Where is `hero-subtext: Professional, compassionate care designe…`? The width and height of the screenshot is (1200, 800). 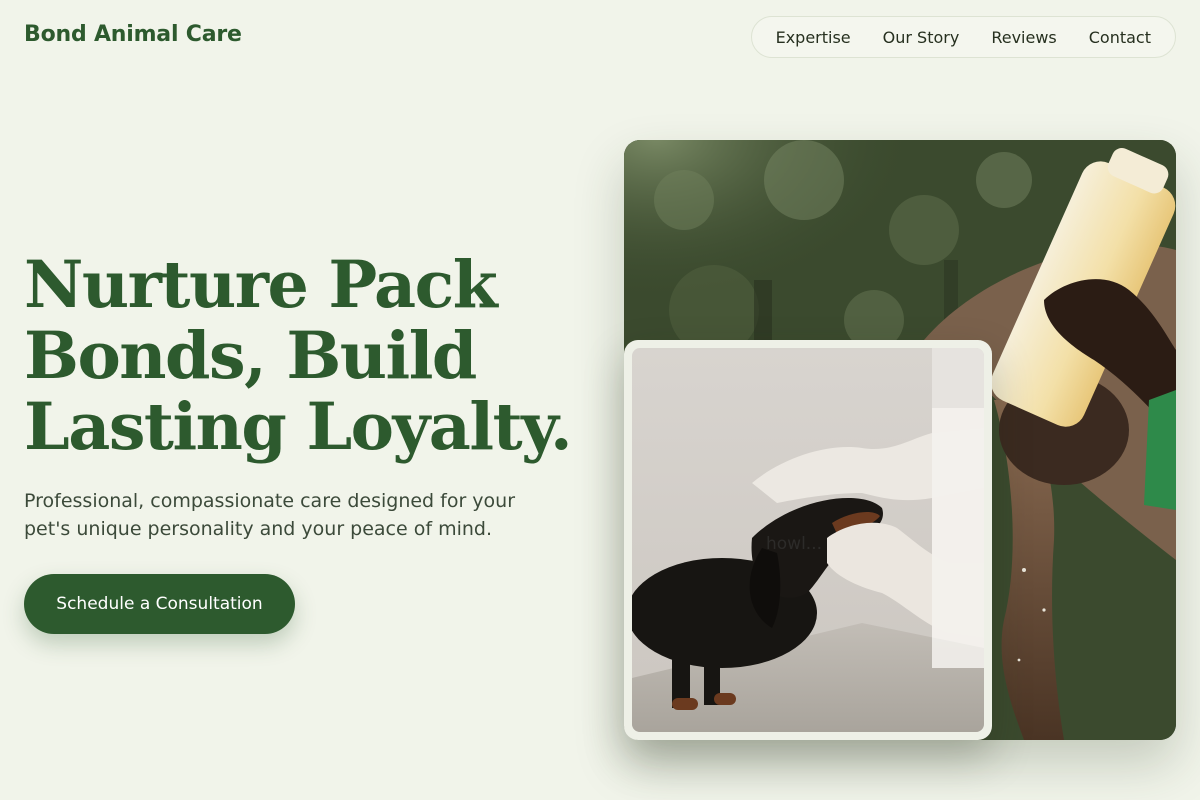
hero-subtext: Professional, compassionate care designe… is located at coordinates (270, 515).